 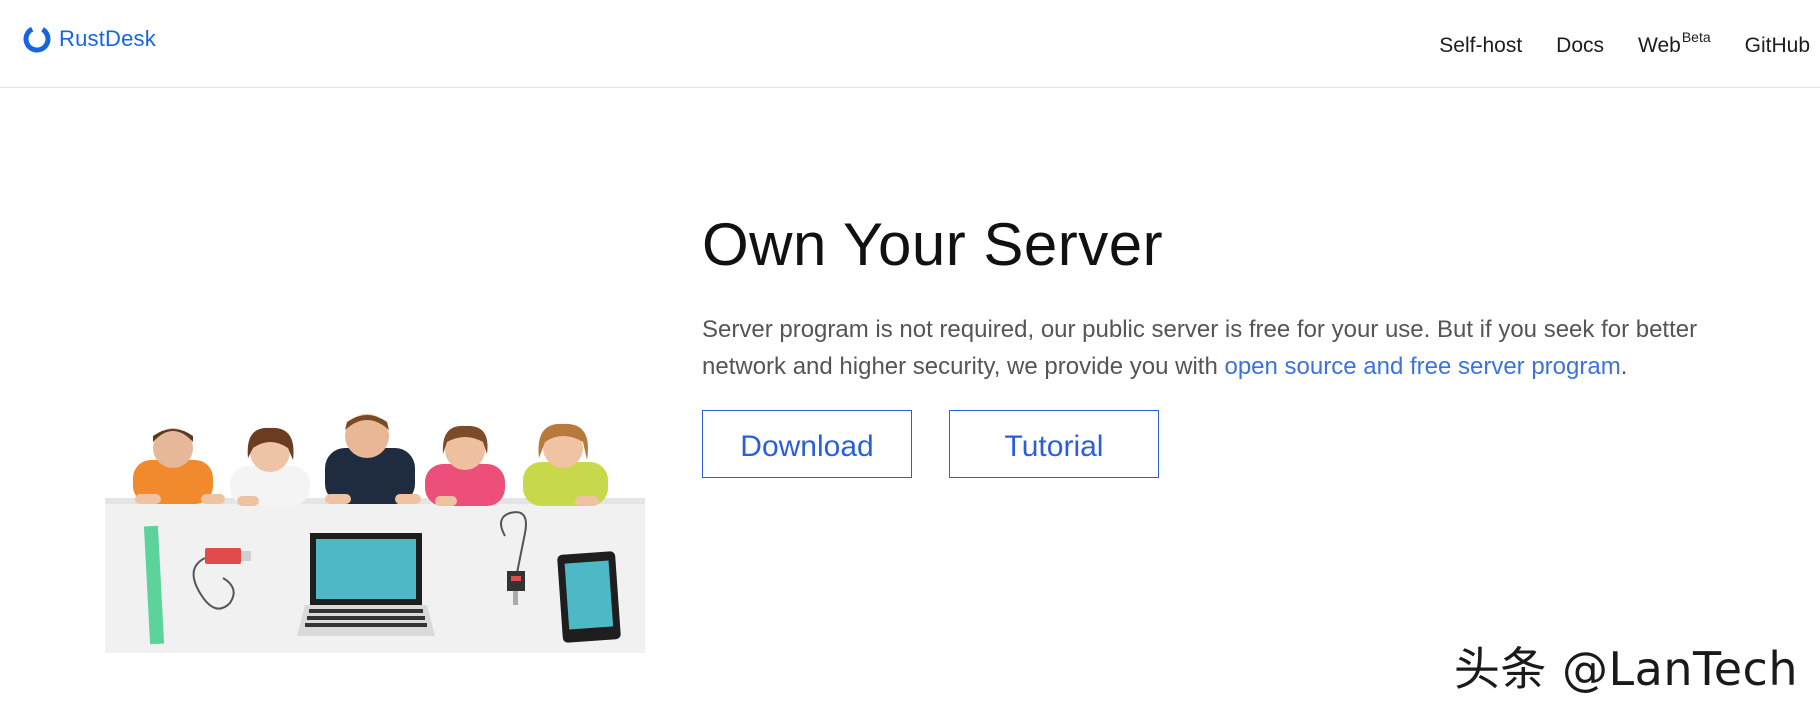 What do you see at coordinates (1580, 46) in the screenshot?
I see `nav-item-docs: Docs` at bounding box center [1580, 46].